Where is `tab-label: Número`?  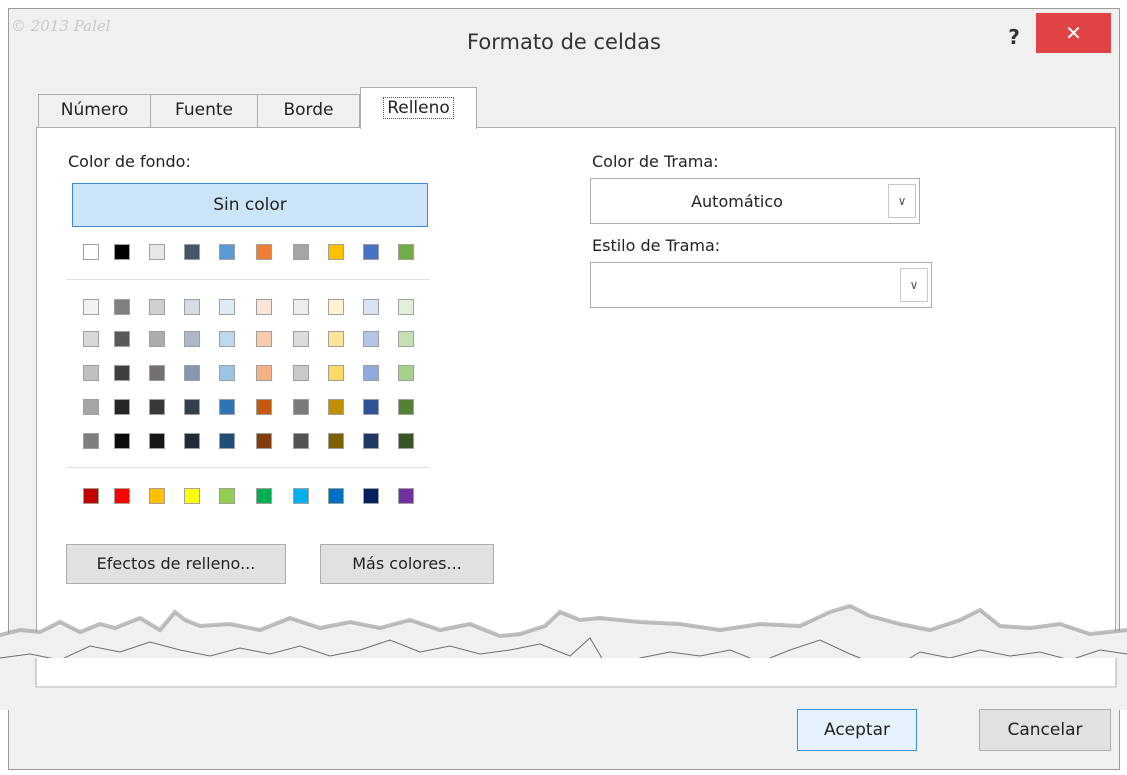
tab-label: Número is located at coordinates (94, 110).